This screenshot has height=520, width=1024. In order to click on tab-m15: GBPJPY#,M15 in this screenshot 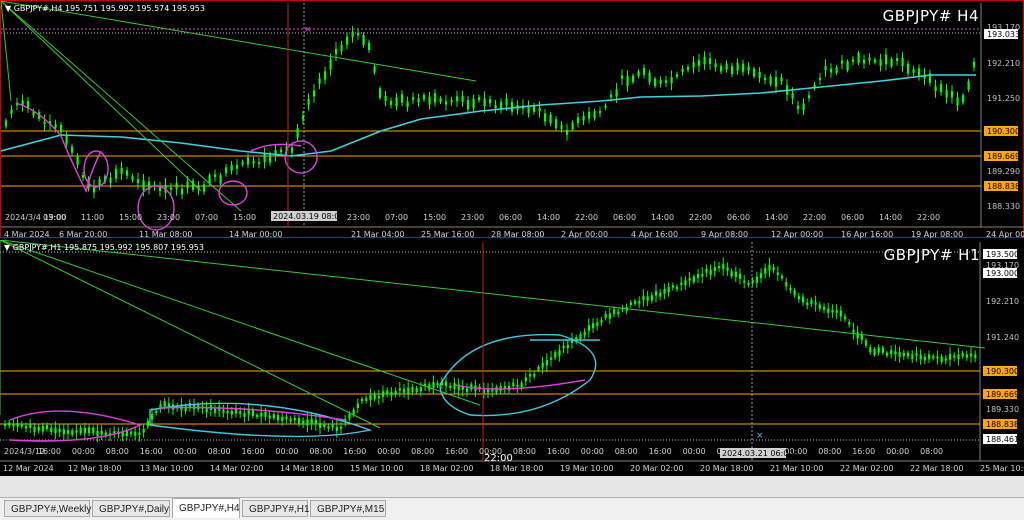, I will do `click(348, 508)`.